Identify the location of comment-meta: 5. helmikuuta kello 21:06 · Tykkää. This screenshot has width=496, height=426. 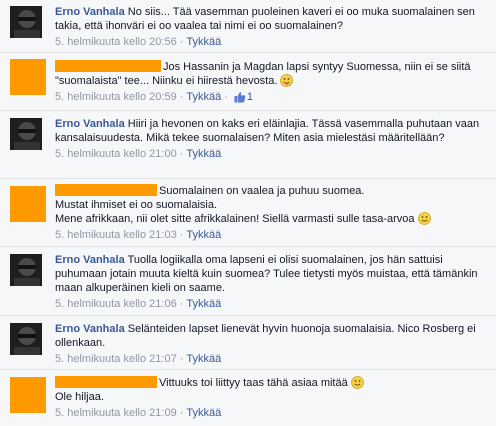
(138, 304).